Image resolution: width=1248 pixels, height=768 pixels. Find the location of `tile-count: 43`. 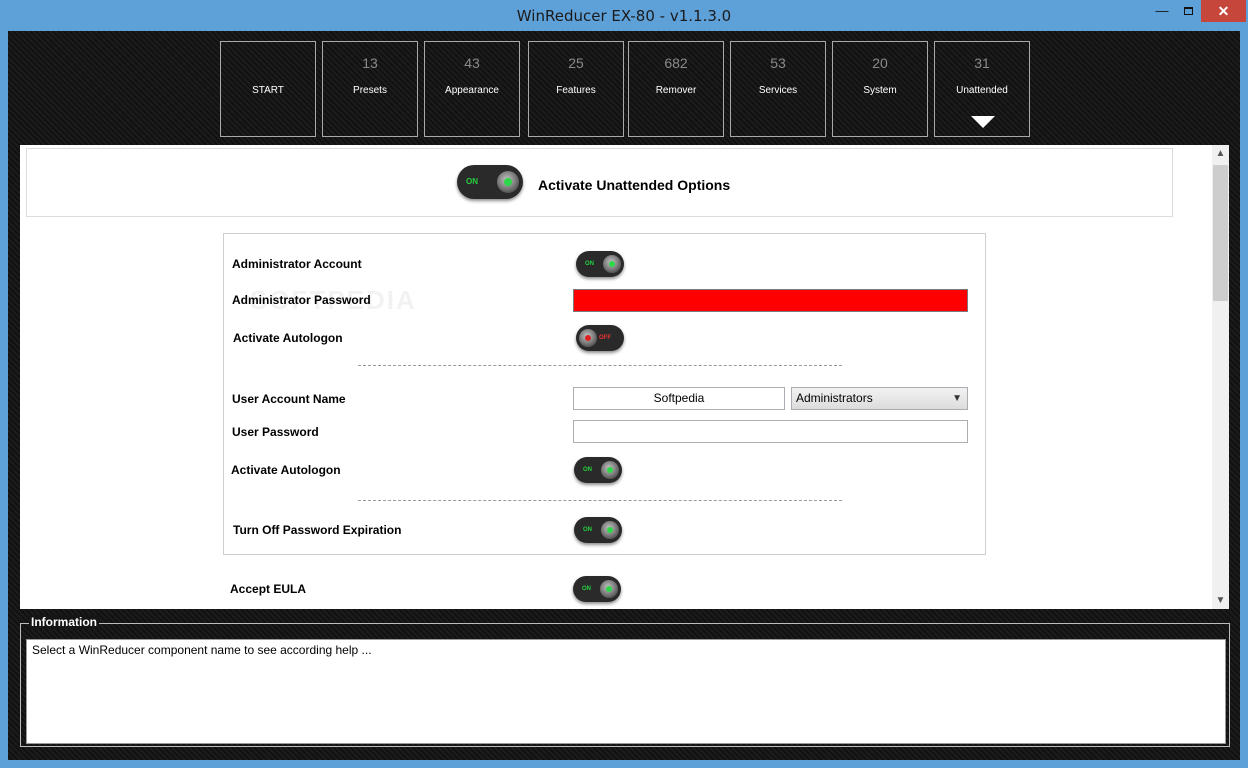

tile-count: 43 is located at coordinates (472, 63).